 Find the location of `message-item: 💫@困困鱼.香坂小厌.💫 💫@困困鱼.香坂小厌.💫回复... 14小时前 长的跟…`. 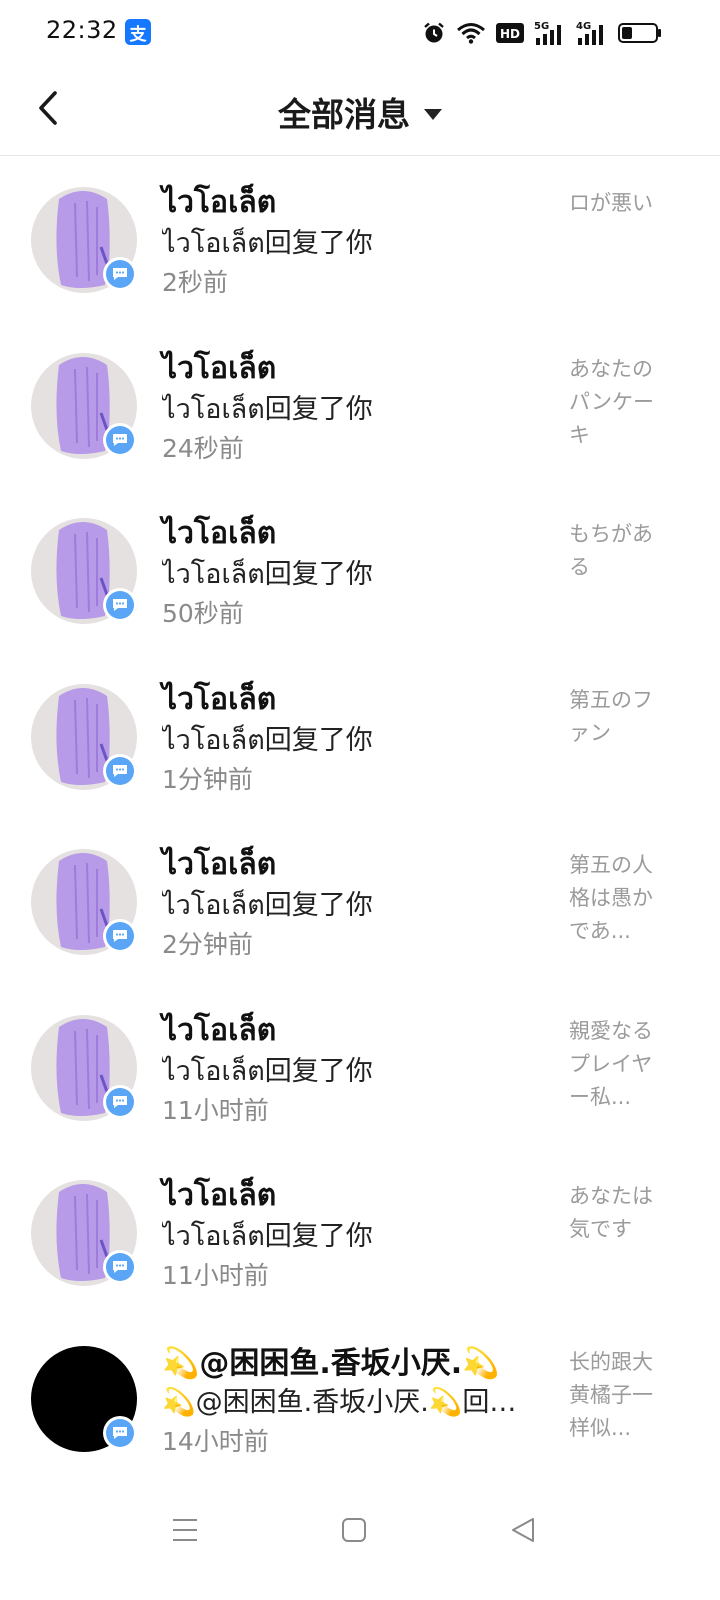

message-item: 💫@困困鱼.香坂小厌.💫 💫@困困鱼.香坂小厌.💫回复... 14小时前 长的跟… is located at coordinates (360, 1399).